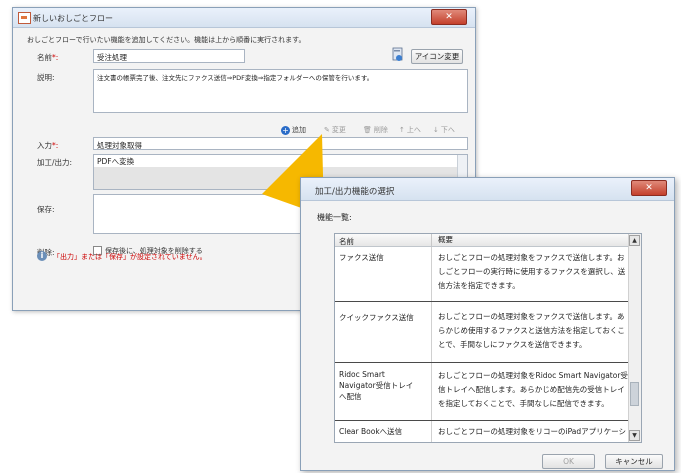  Describe the element at coordinates (444, 130) in the screenshot. I see `move-down-button: ↓ 下へ` at that location.